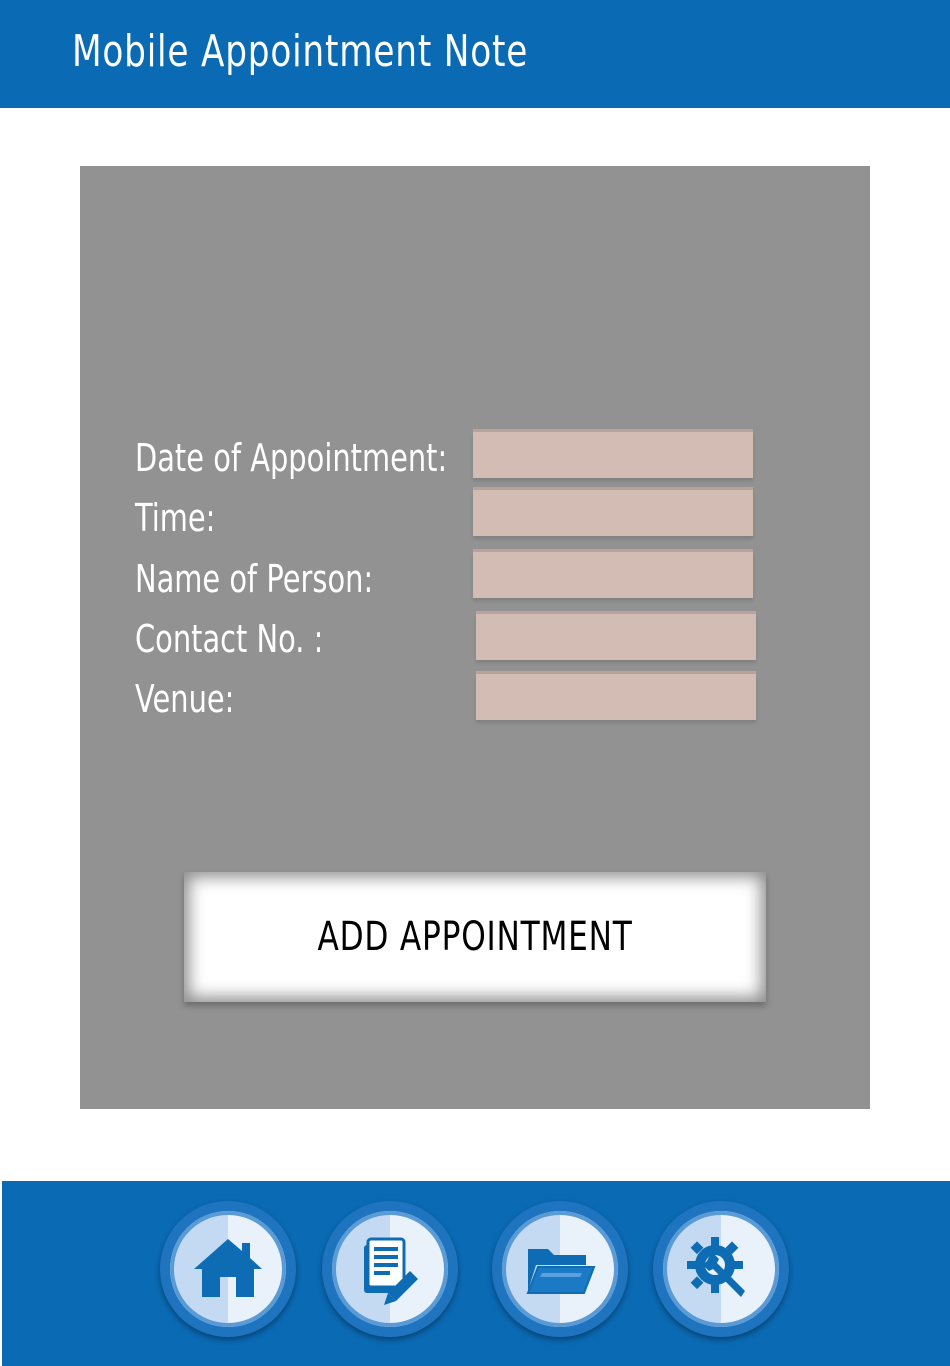 This screenshot has height=1366, width=950. I want to click on app-header: Mobile Appointment Note, so click(475, 54).